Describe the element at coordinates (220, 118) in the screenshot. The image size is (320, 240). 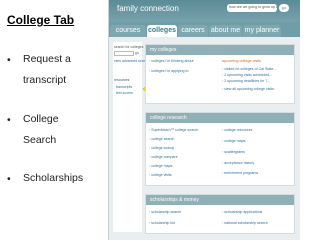
I see `panel-title: college research` at that location.